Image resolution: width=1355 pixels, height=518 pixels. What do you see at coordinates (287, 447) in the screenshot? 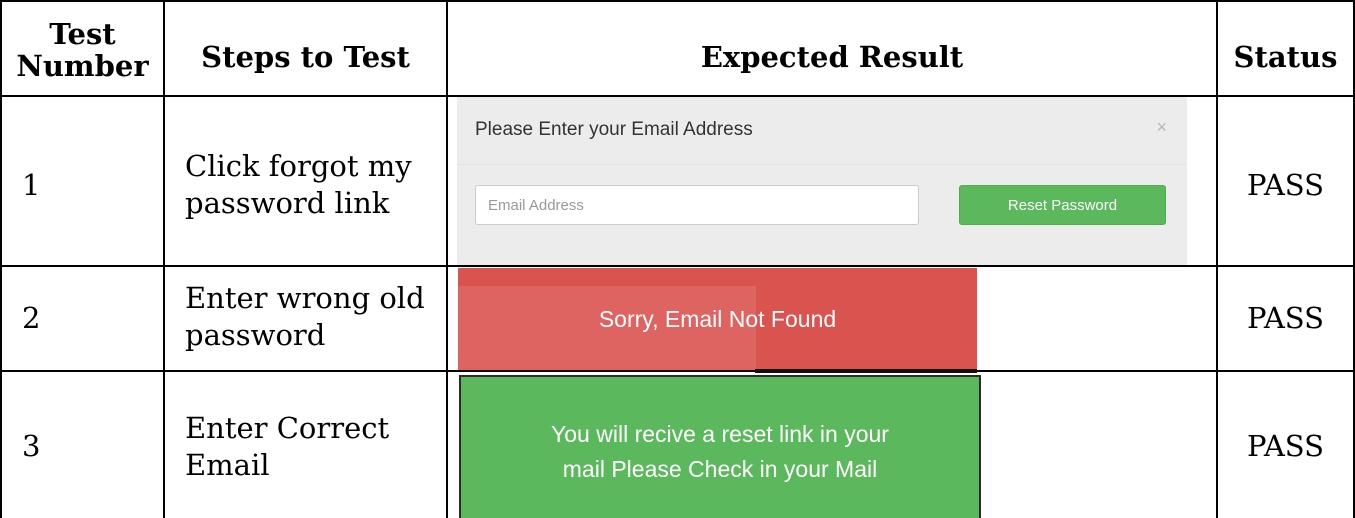
I see `row-3-steps: Enter Correct Email` at bounding box center [287, 447].